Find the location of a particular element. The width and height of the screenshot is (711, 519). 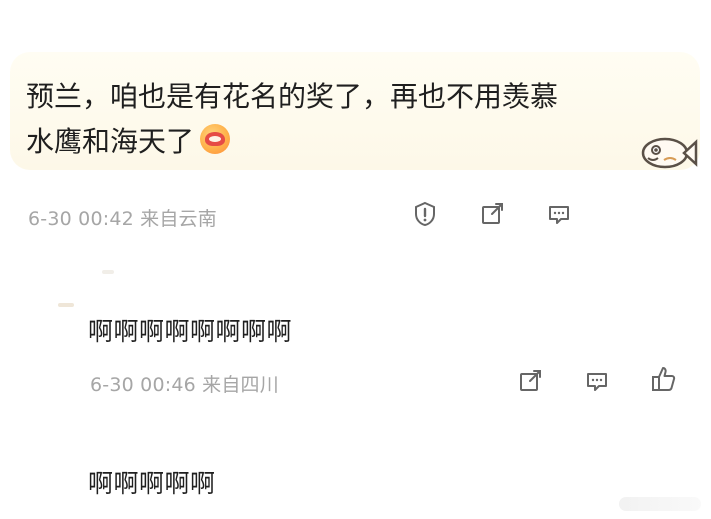

comment-text-line2: 水鹰和海天了 is located at coordinates (110, 141).